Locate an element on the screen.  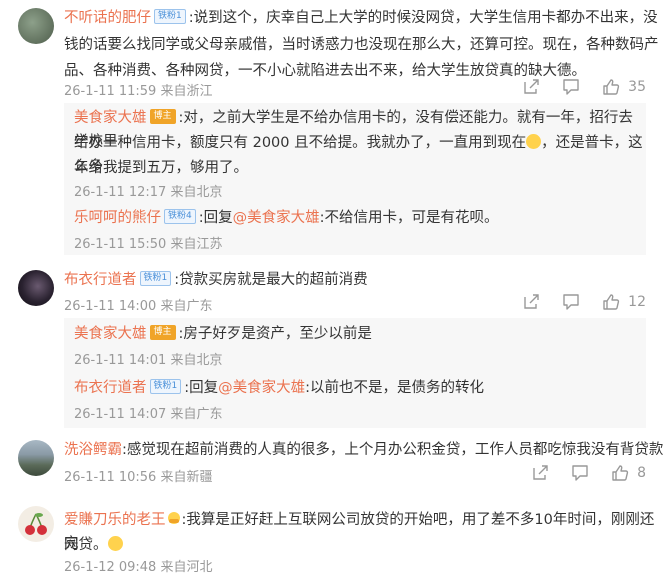
reply-text: :房子好歹是资产，至少以前是 is located at coordinates (275, 334).